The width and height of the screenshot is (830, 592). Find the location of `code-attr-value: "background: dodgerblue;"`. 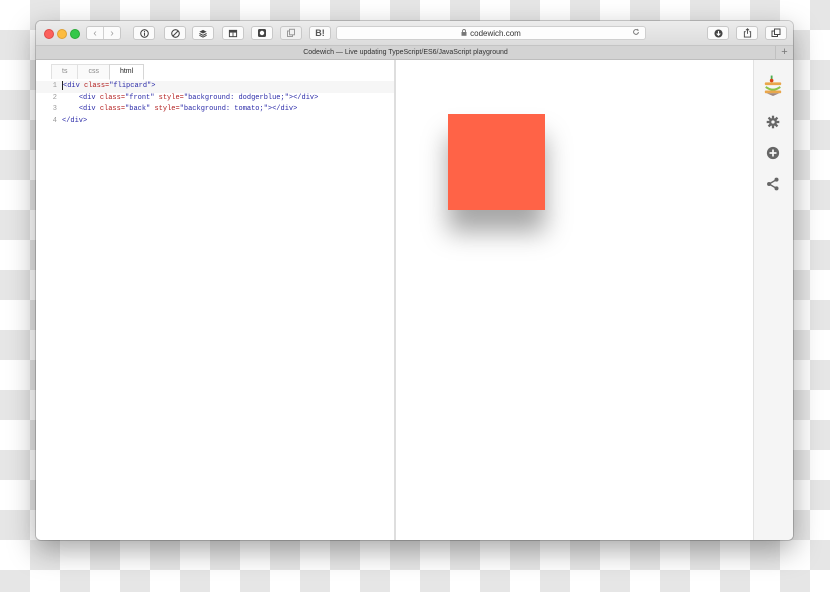

code-attr-value: "background: dodgerblue;" is located at coordinates (236, 97).